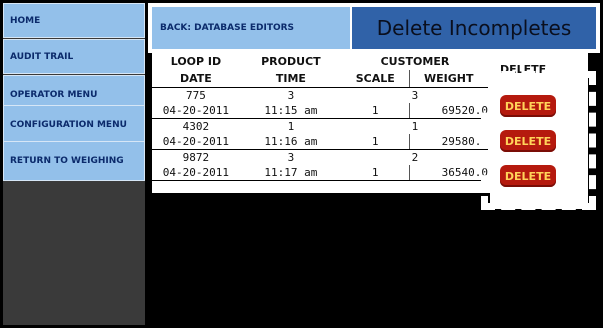  Describe the element at coordinates (291, 61) in the screenshot. I see `col-header-product: PRODUCT` at that location.